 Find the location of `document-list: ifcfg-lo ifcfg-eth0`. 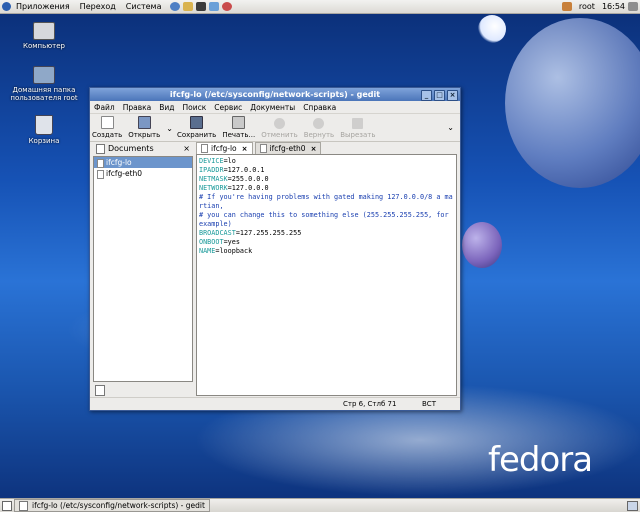

document-list: ifcfg-lo ifcfg-eth0 is located at coordinates (143, 269).